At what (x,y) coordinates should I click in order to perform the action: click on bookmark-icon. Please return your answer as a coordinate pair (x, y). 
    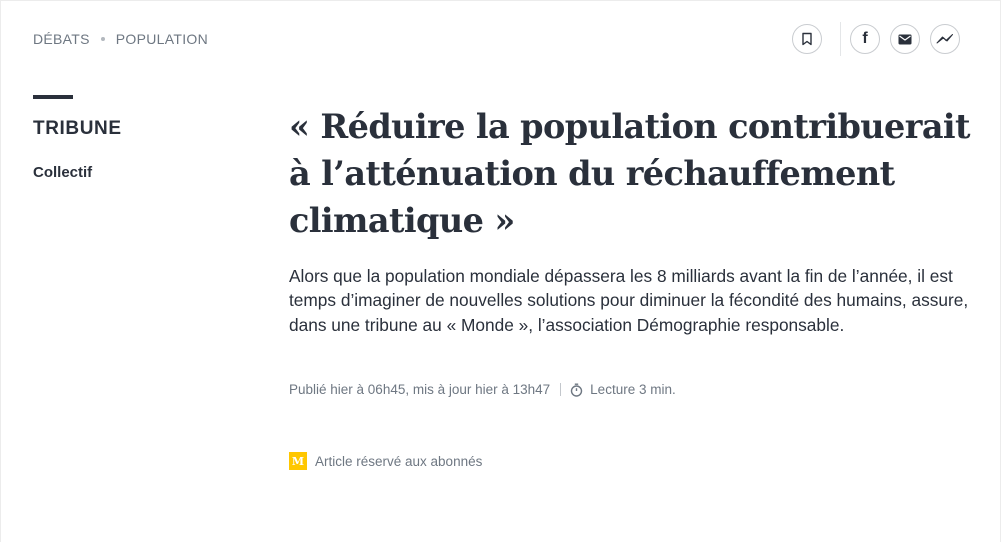
    Looking at the image, I should click on (807, 39).